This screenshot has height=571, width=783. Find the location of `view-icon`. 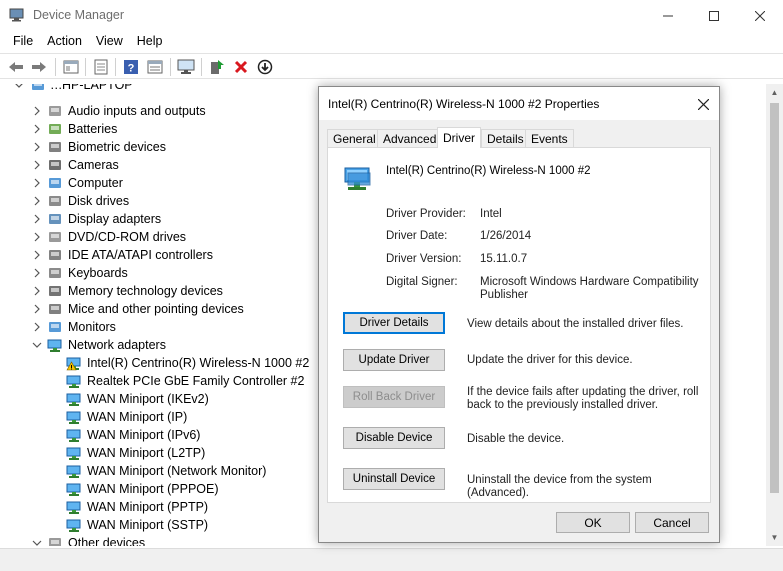

view-icon is located at coordinates (155, 67).